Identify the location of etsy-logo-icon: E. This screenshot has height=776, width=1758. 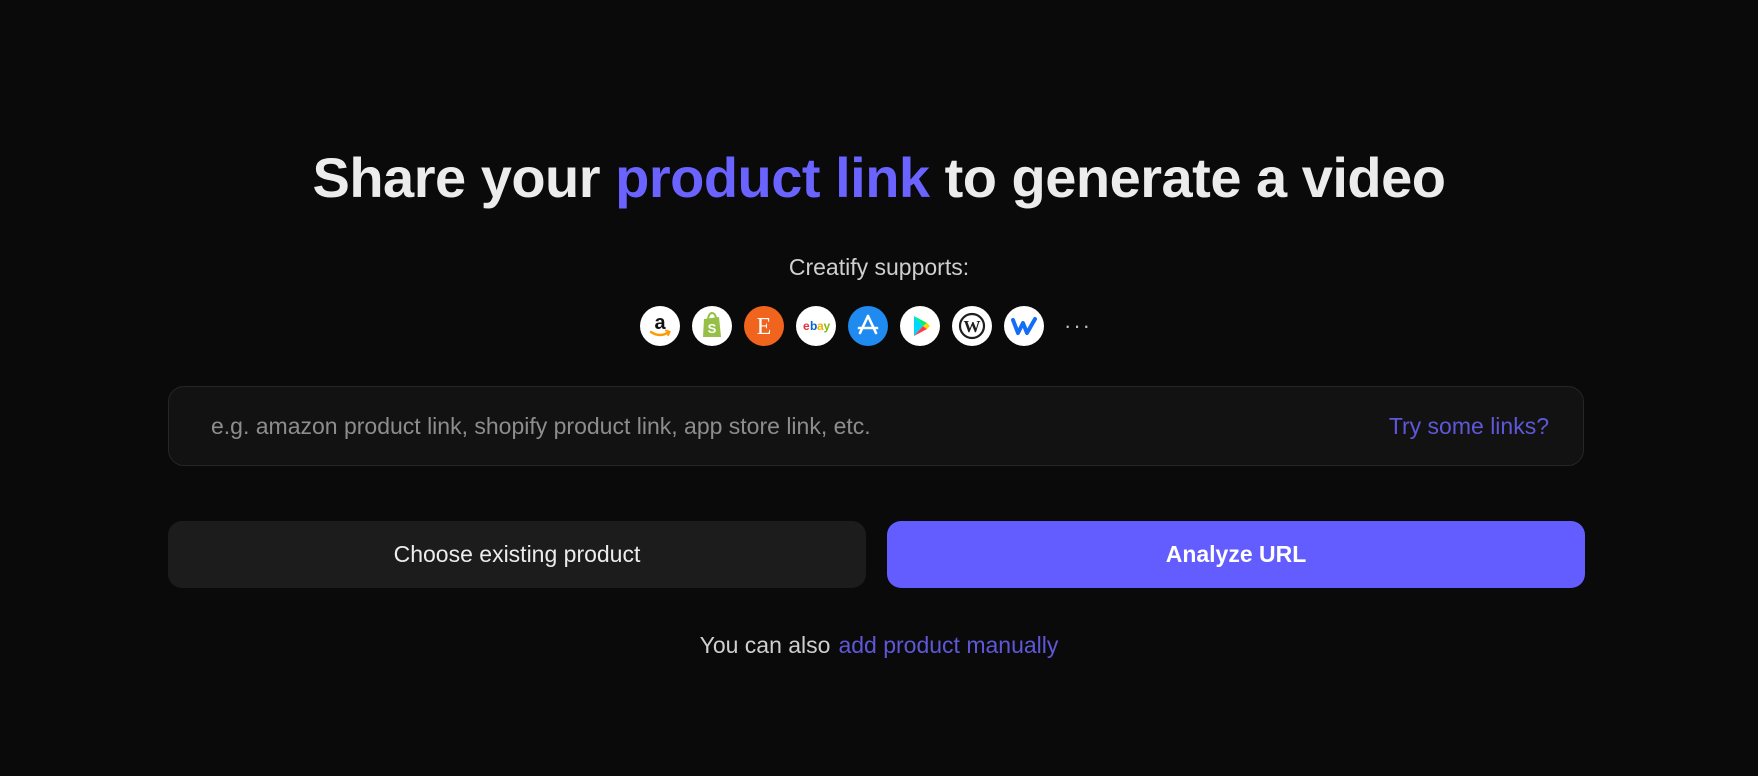
(764, 326).